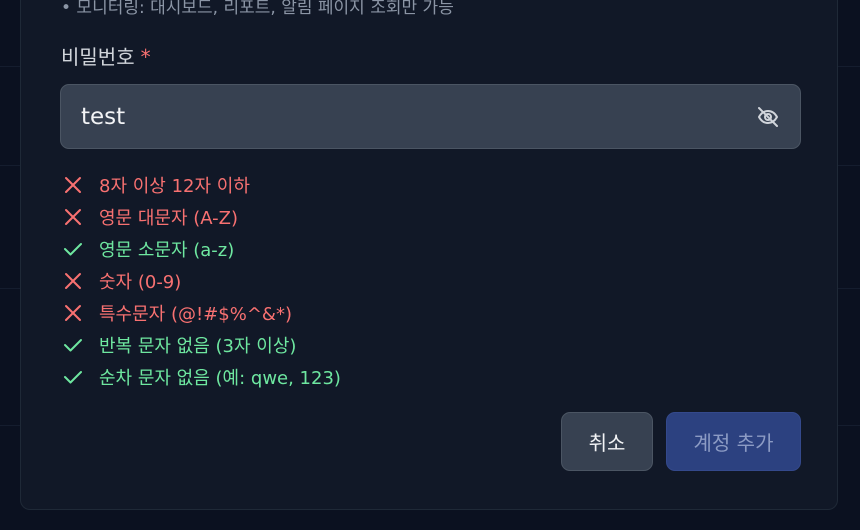 This screenshot has width=860, height=530. Describe the element at coordinates (198, 346) in the screenshot. I see `password-rule-label: 반복 문자 없음 (3자 이상)` at that location.